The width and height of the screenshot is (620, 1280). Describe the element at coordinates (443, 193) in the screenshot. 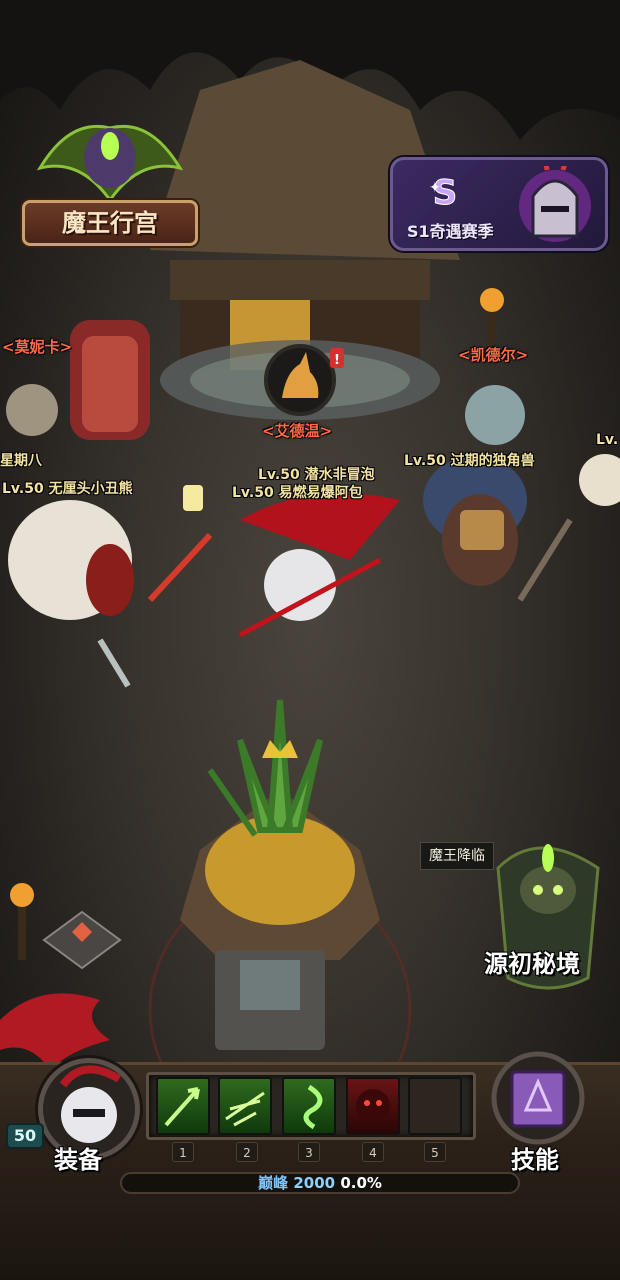

I see `season-s-icon: S ✦` at that location.